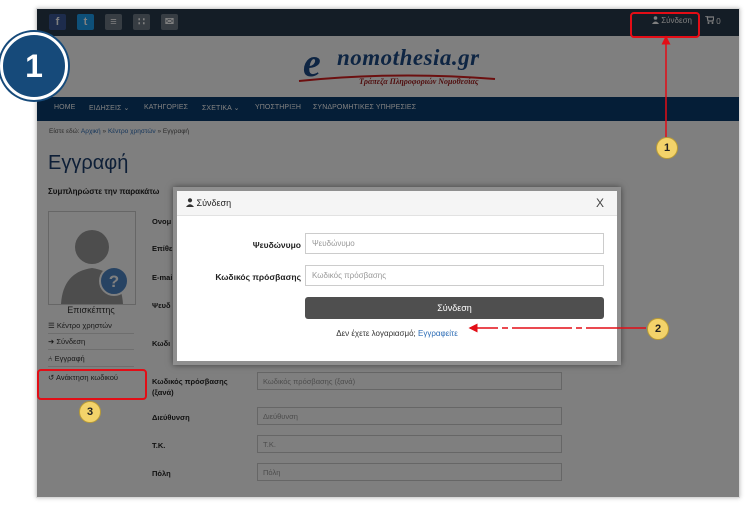 The height and width of the screenshot is (507, 750). Describe the element at coordinates (90, 412) in the screenshot. I see `marker-3: 3` at that location.